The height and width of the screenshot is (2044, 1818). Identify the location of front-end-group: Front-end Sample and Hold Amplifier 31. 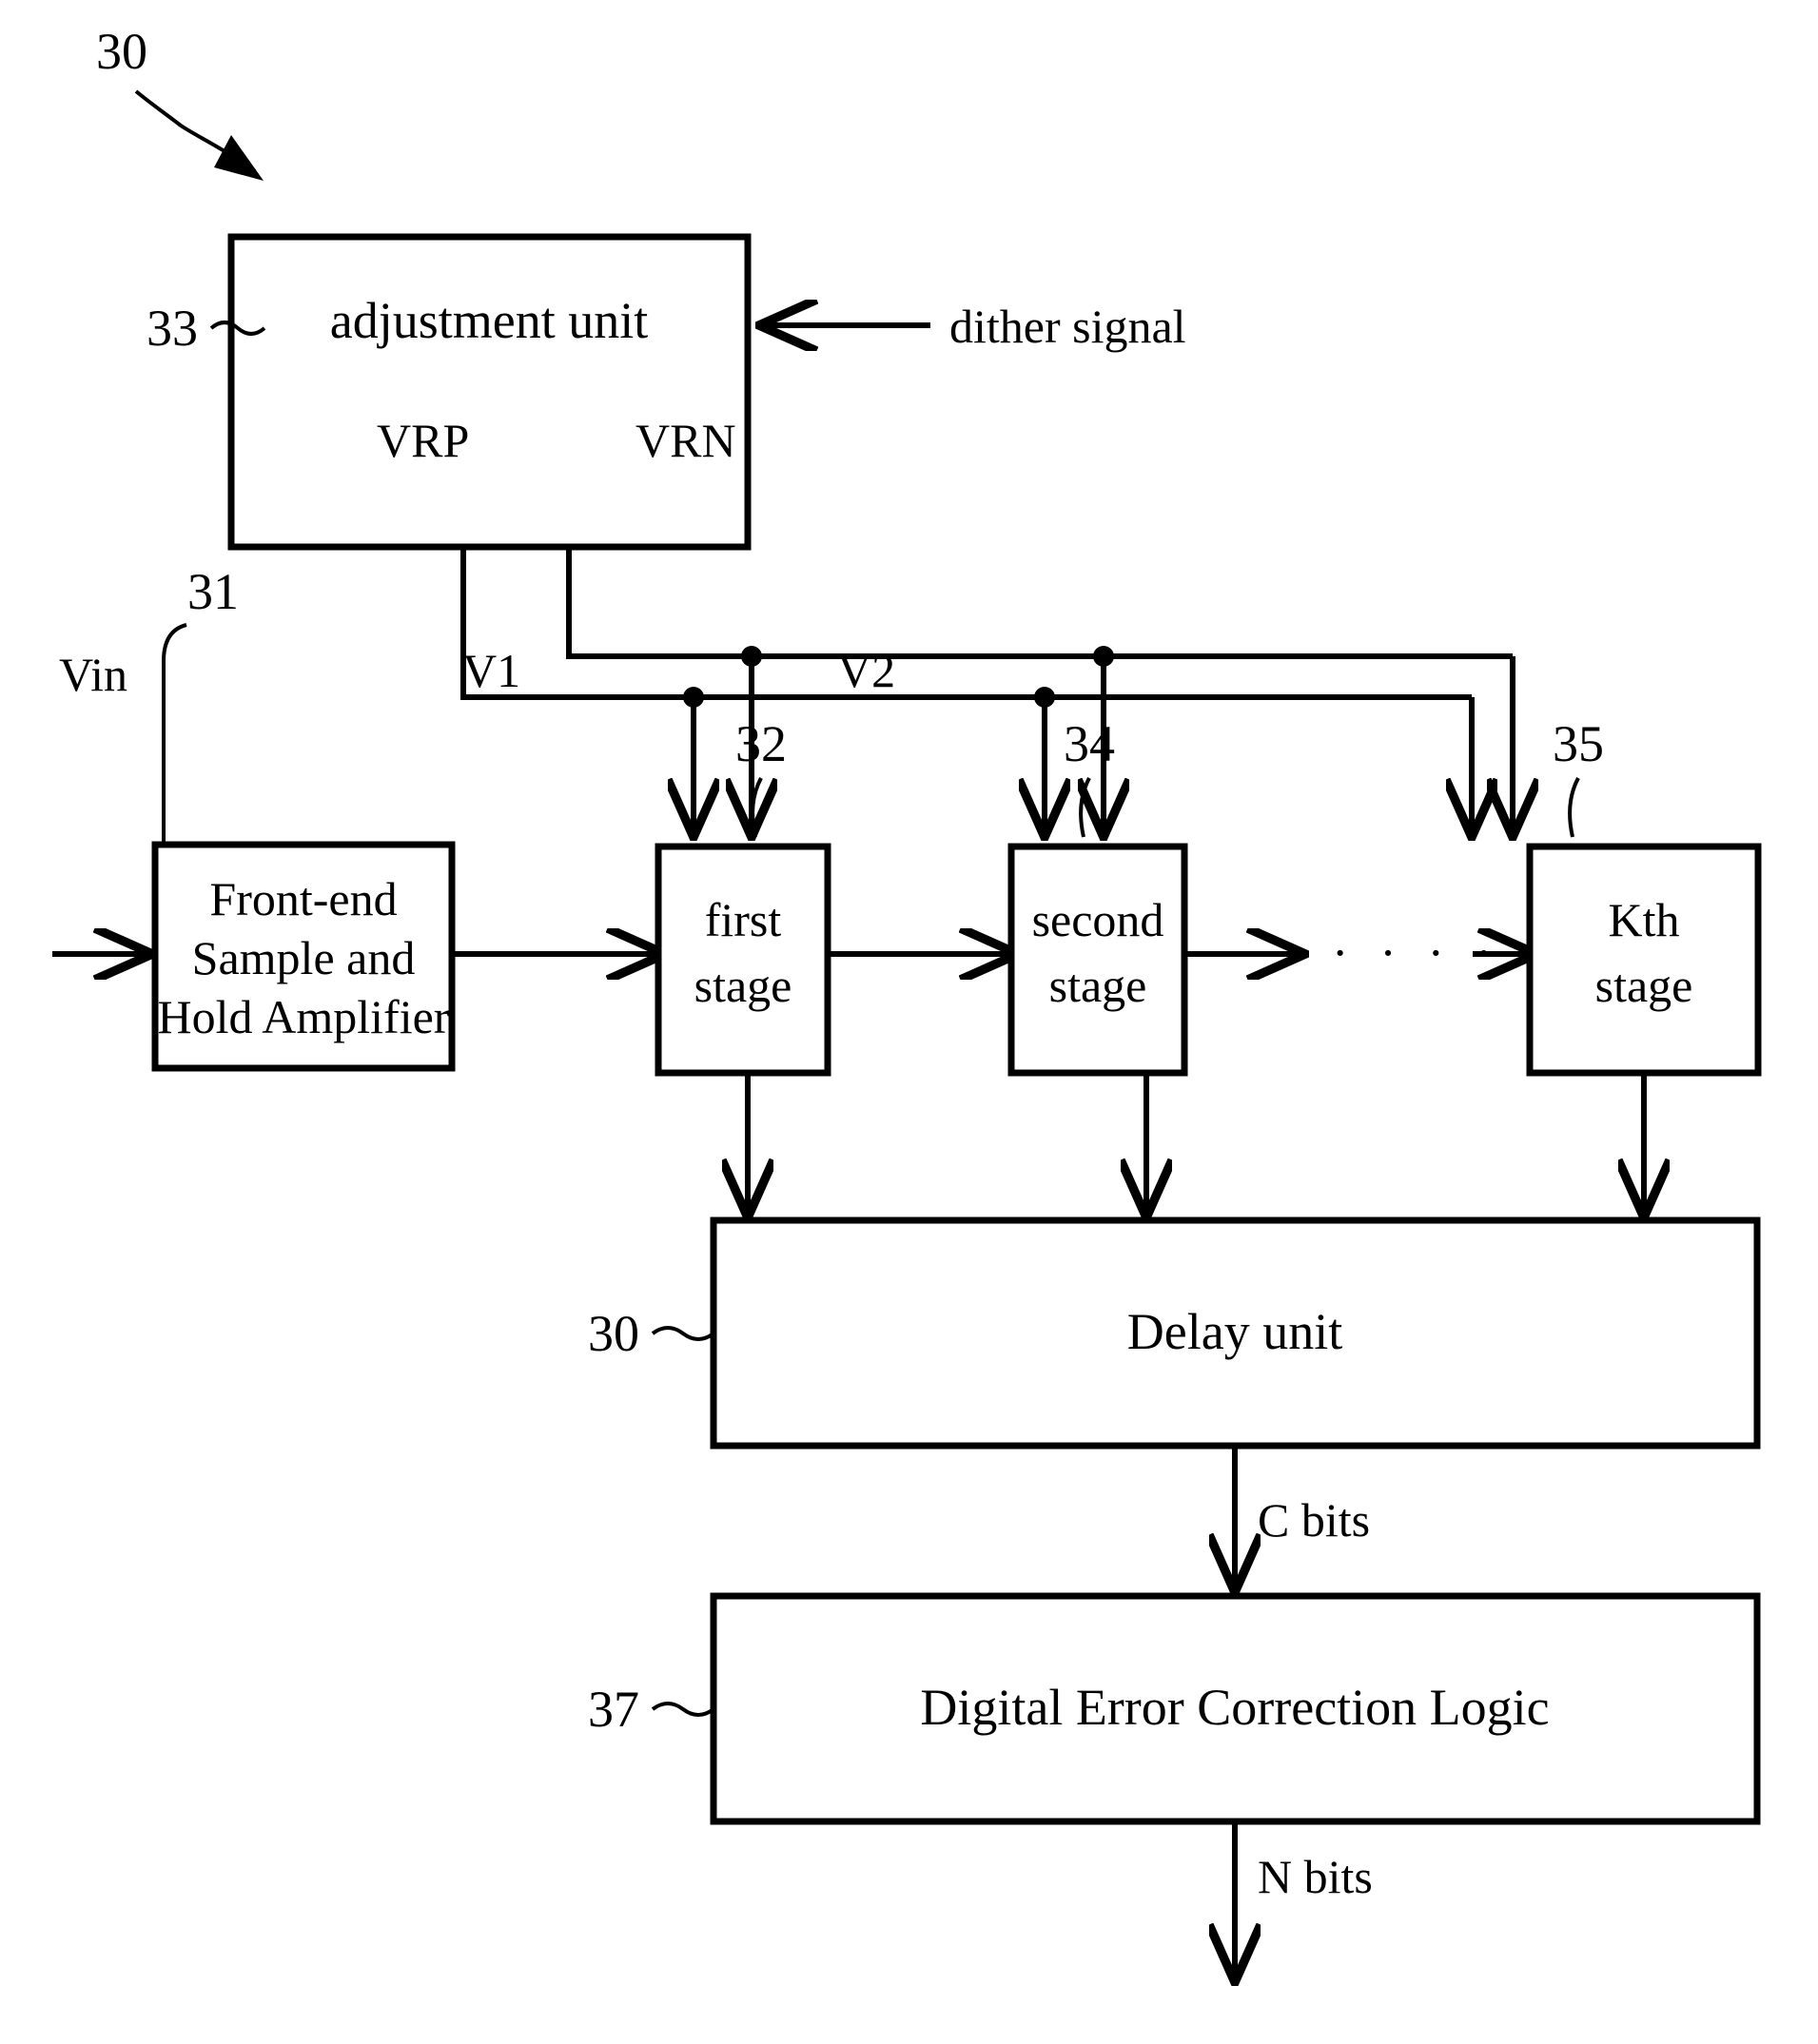
(303, 817).